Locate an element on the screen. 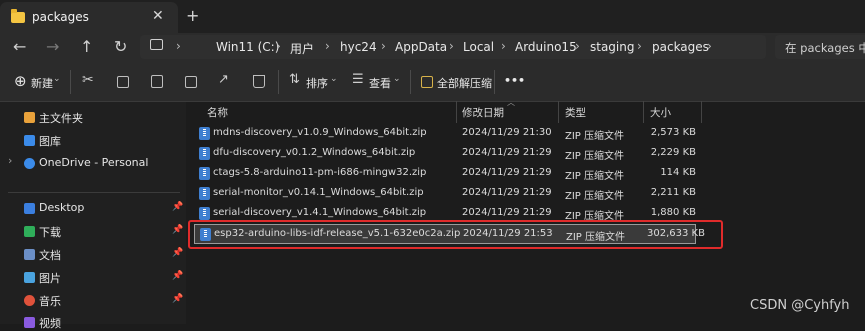  forward-icon: → is located at coordinates (52, 46).